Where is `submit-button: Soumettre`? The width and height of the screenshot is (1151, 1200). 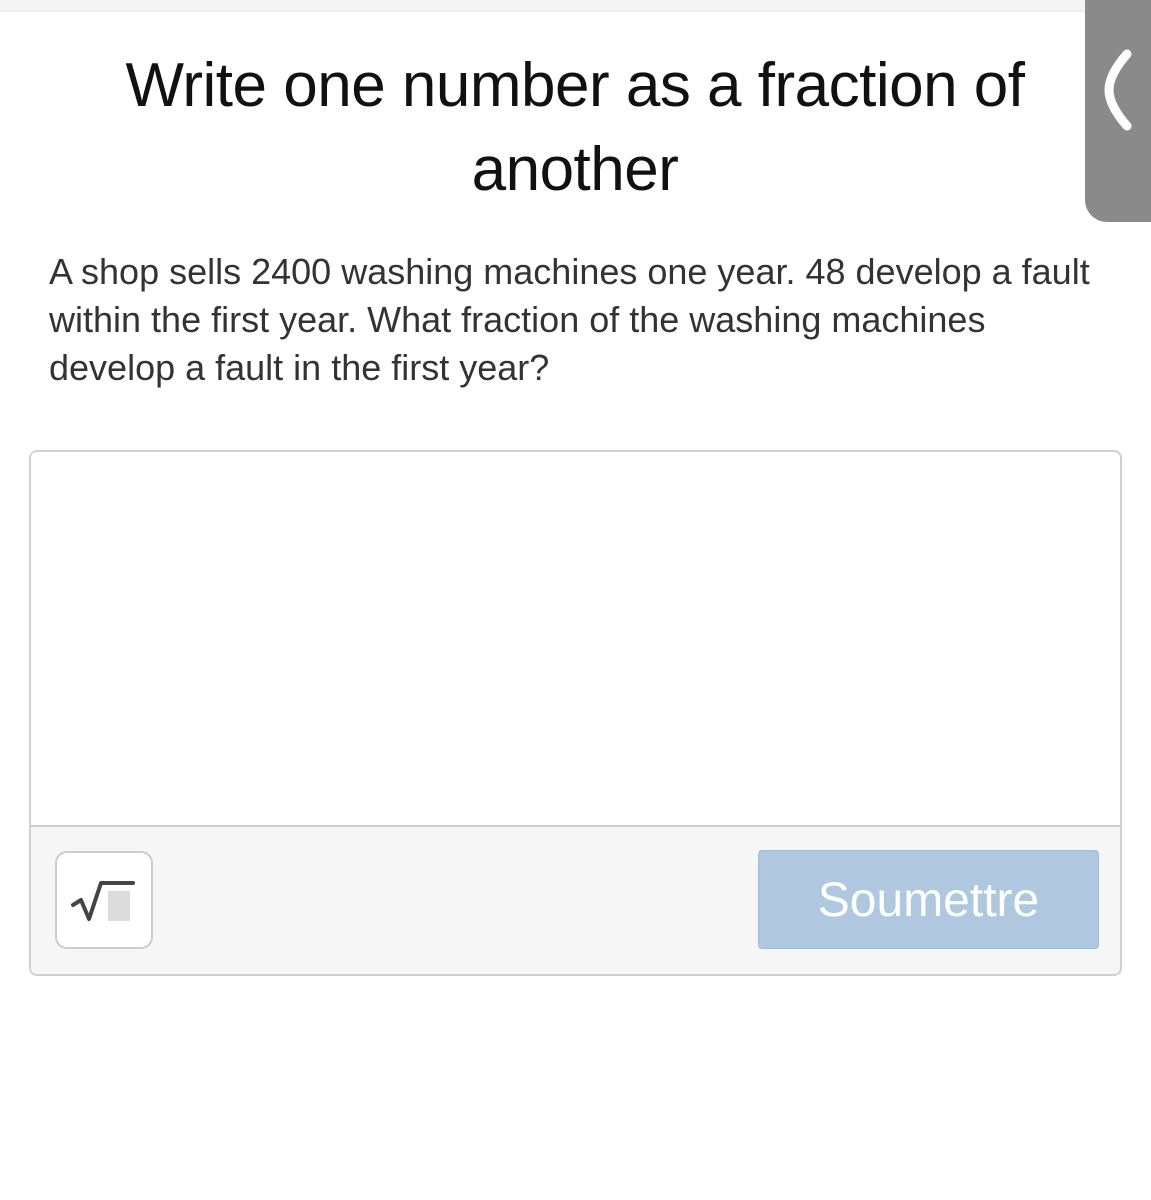 submit-button: Soumettre is located at coordinates (928, 899).